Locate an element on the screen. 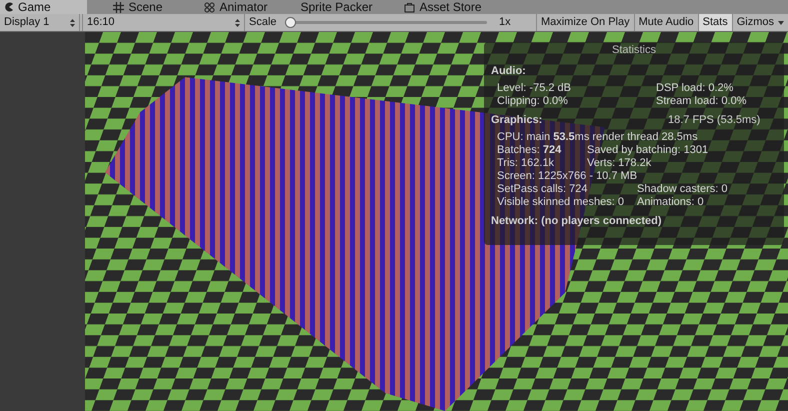 The width and height of the screenshot is (788, 411). stat-text: Batches: 724 is located at coordinates (529, 150).